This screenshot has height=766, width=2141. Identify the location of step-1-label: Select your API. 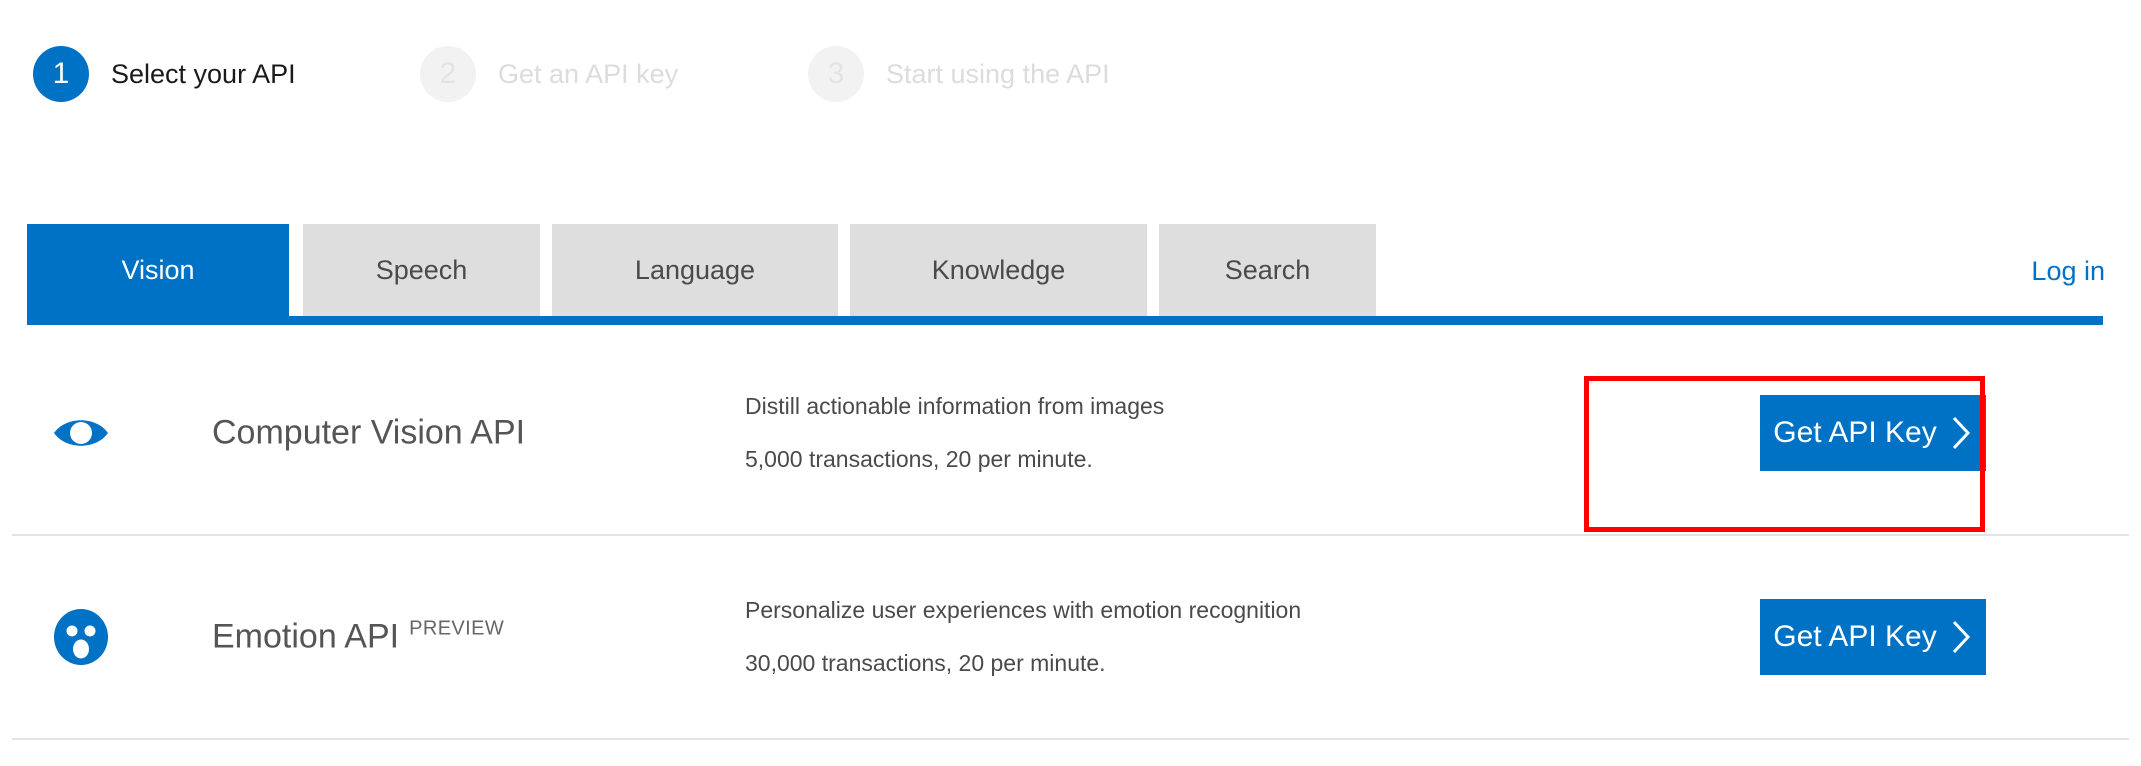
(203, 73).